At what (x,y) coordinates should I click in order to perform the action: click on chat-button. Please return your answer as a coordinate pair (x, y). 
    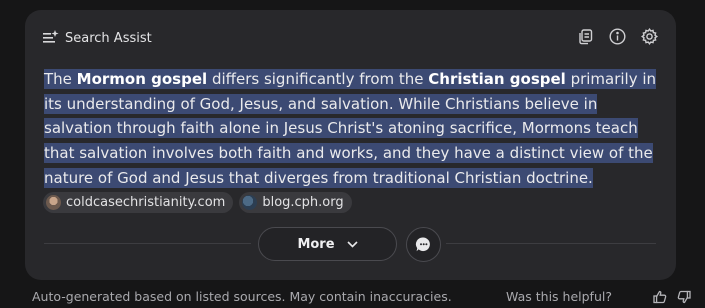
    Looking at the image, I should click on (423, 244).